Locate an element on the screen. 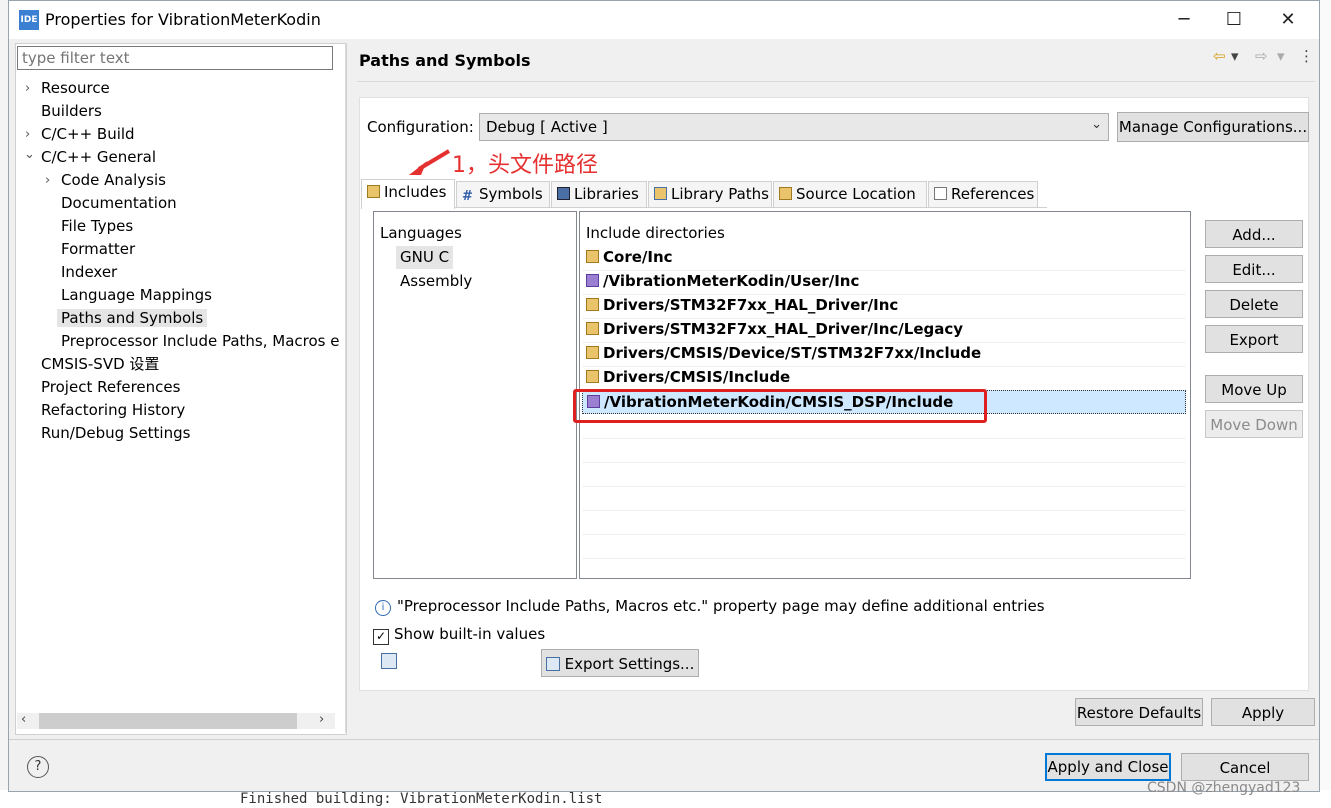 This screenshot has height=808, width=1331. tab-library-paths: Library Paths is located at coordinates (710, 194).